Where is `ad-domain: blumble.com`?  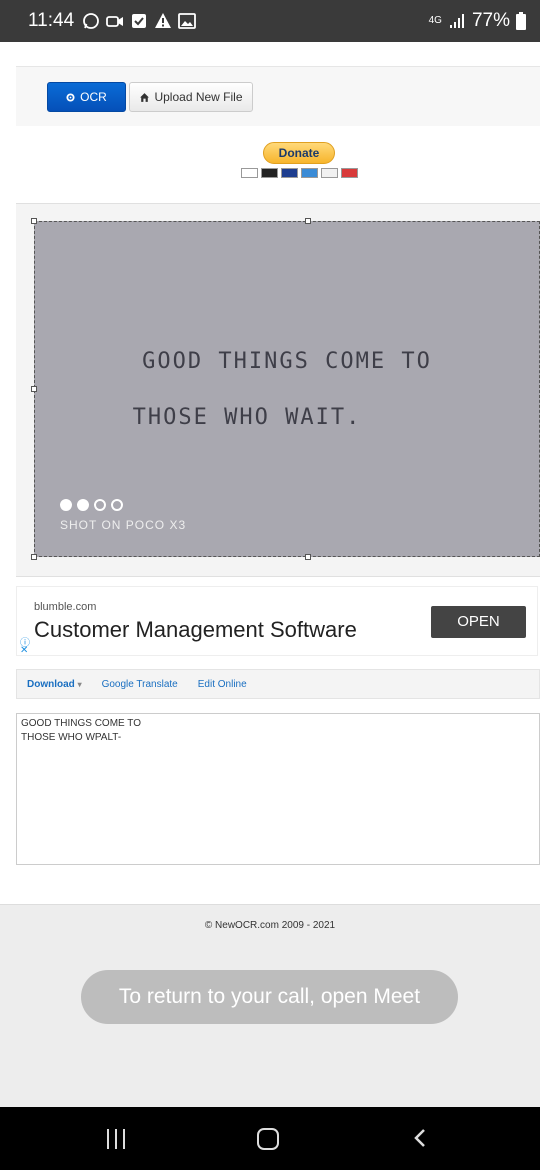
ad-domain: blumble.com is located at coordinates (65, 607).